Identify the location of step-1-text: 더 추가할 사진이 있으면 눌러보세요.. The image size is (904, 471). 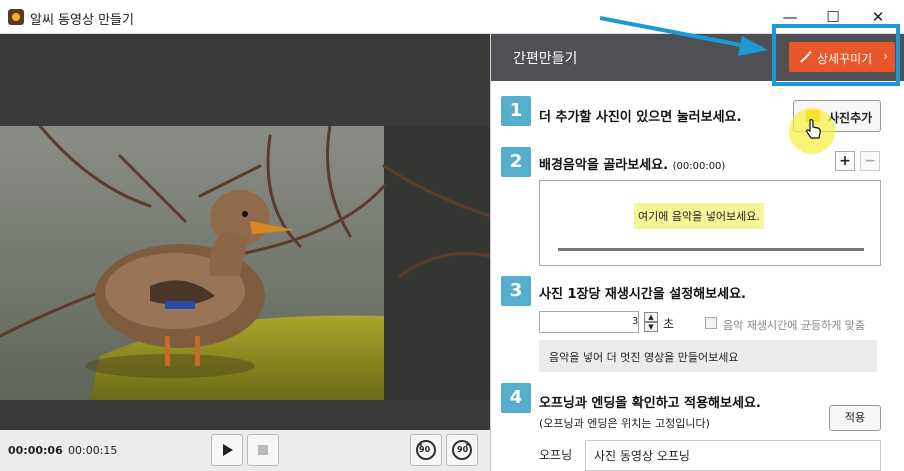
(640, 117).